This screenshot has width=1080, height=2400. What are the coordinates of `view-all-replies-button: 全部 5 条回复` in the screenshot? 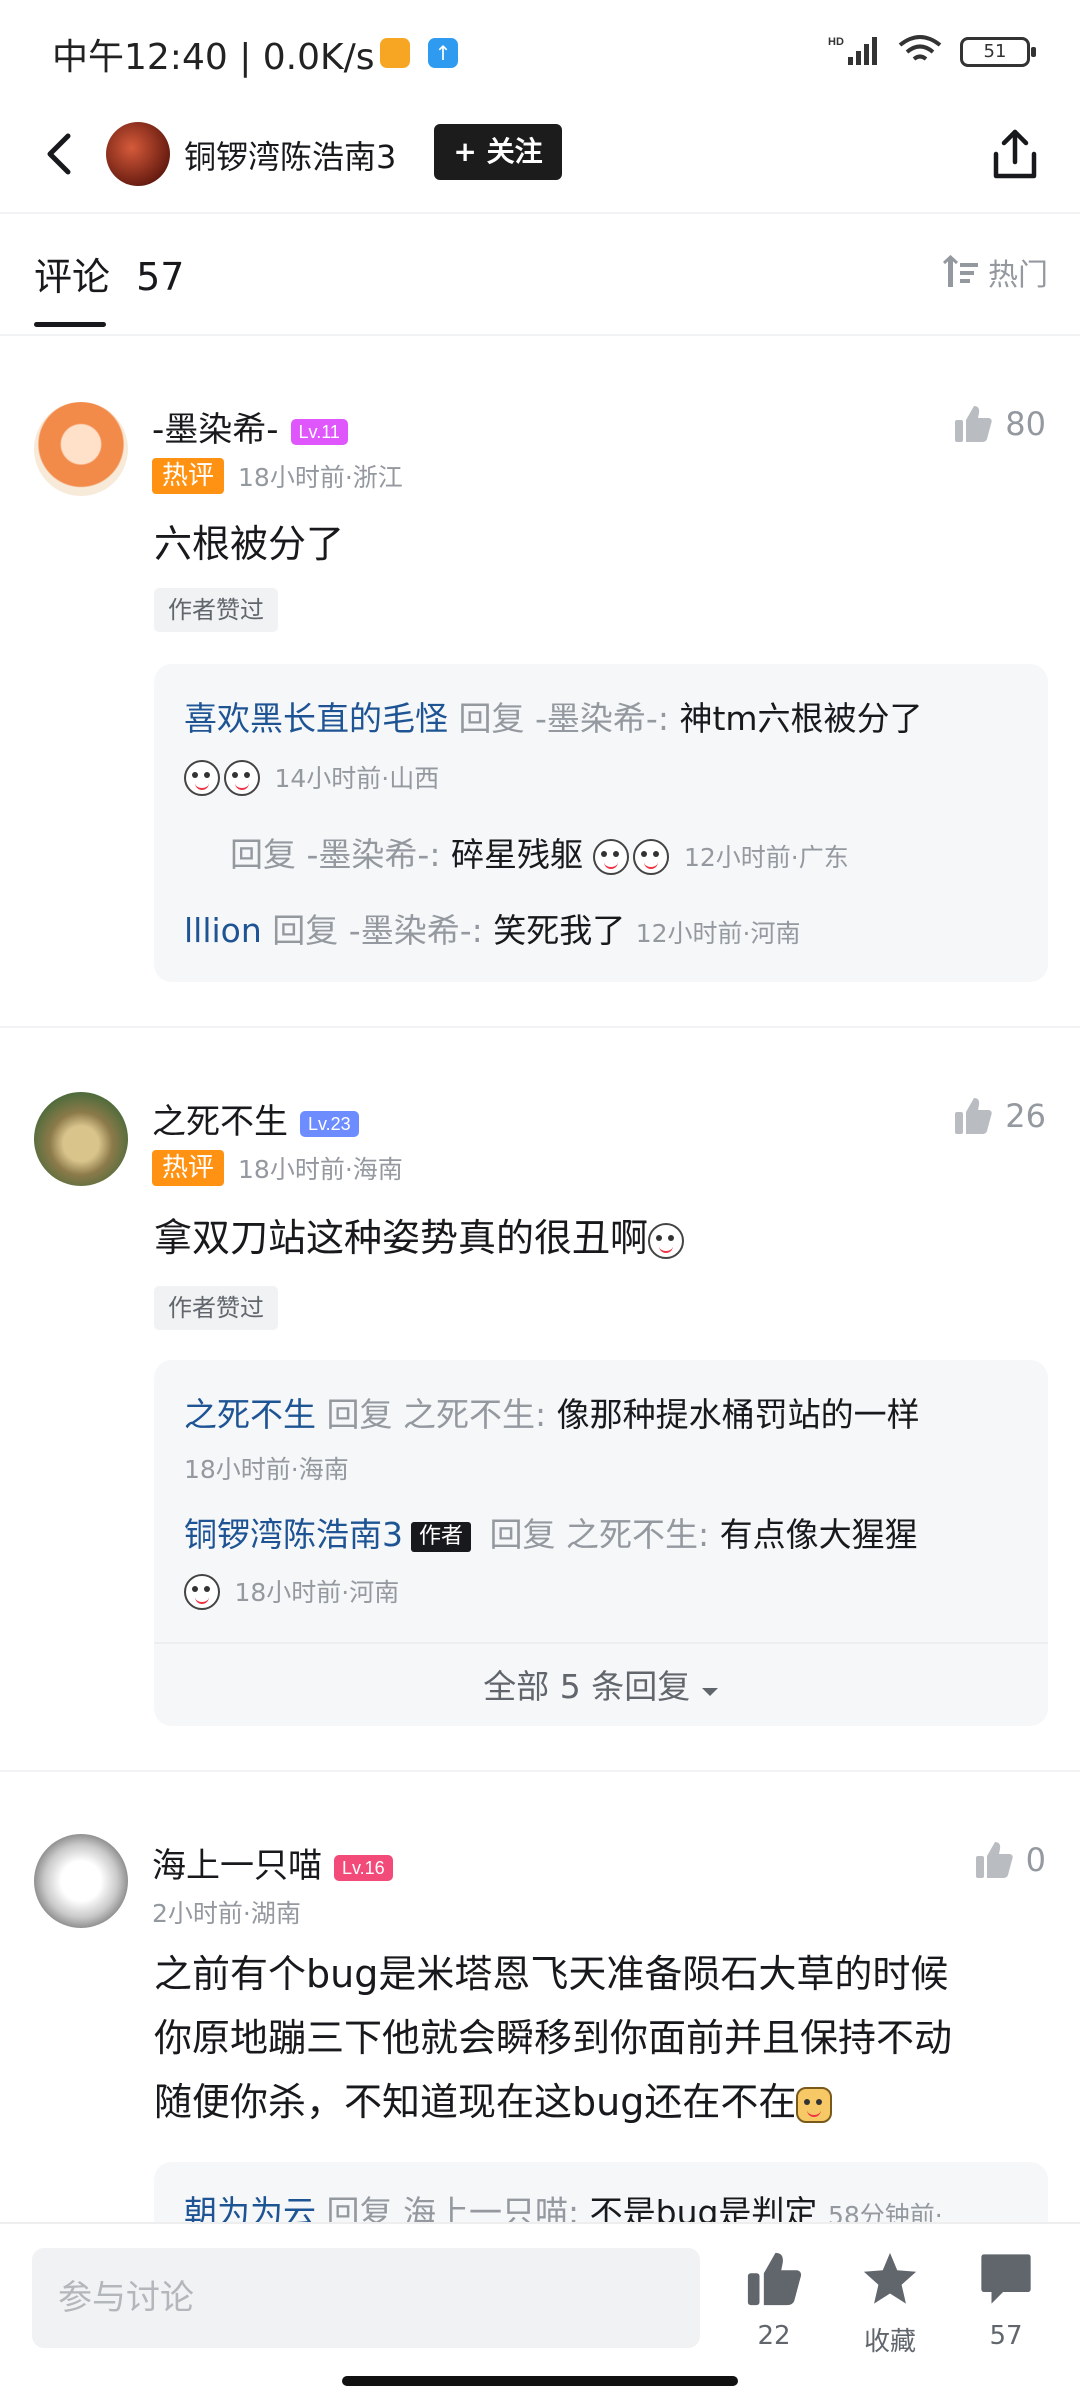 It's located at (601, 1684).